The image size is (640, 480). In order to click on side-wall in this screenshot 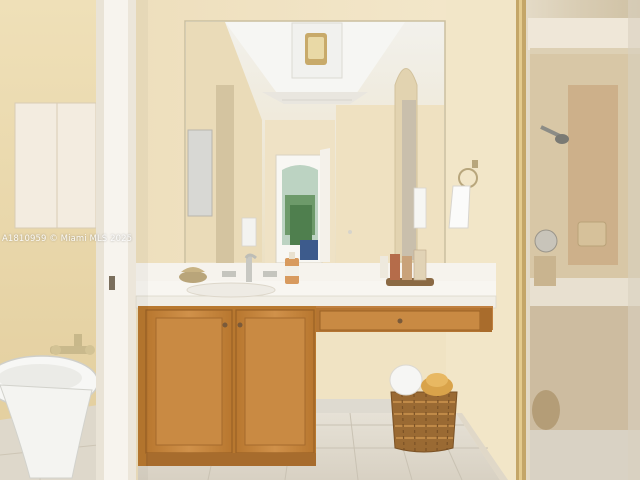, I will do `click(482, 240)`.